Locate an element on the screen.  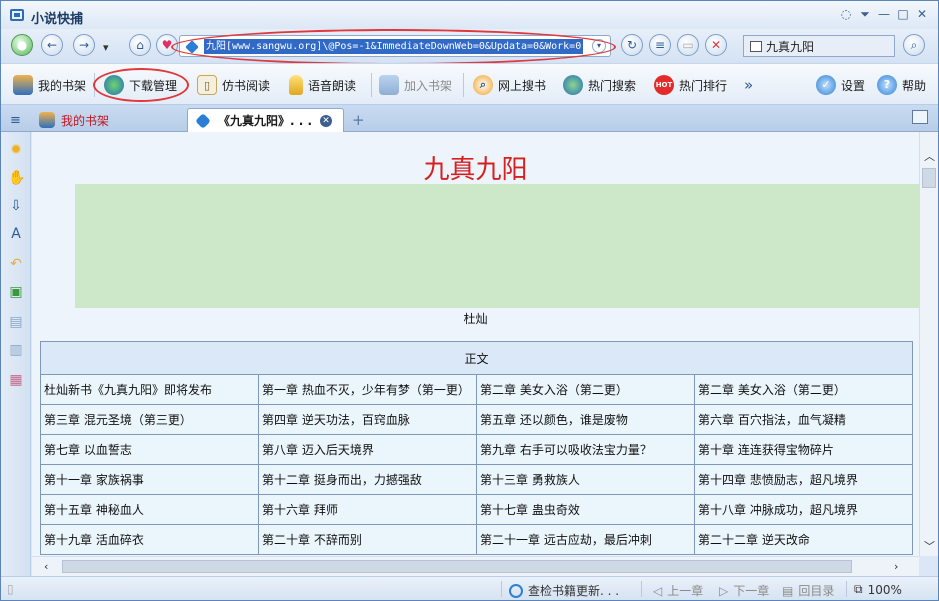
scroll-up-icon: ︿ is located at coordinates (929, 156).